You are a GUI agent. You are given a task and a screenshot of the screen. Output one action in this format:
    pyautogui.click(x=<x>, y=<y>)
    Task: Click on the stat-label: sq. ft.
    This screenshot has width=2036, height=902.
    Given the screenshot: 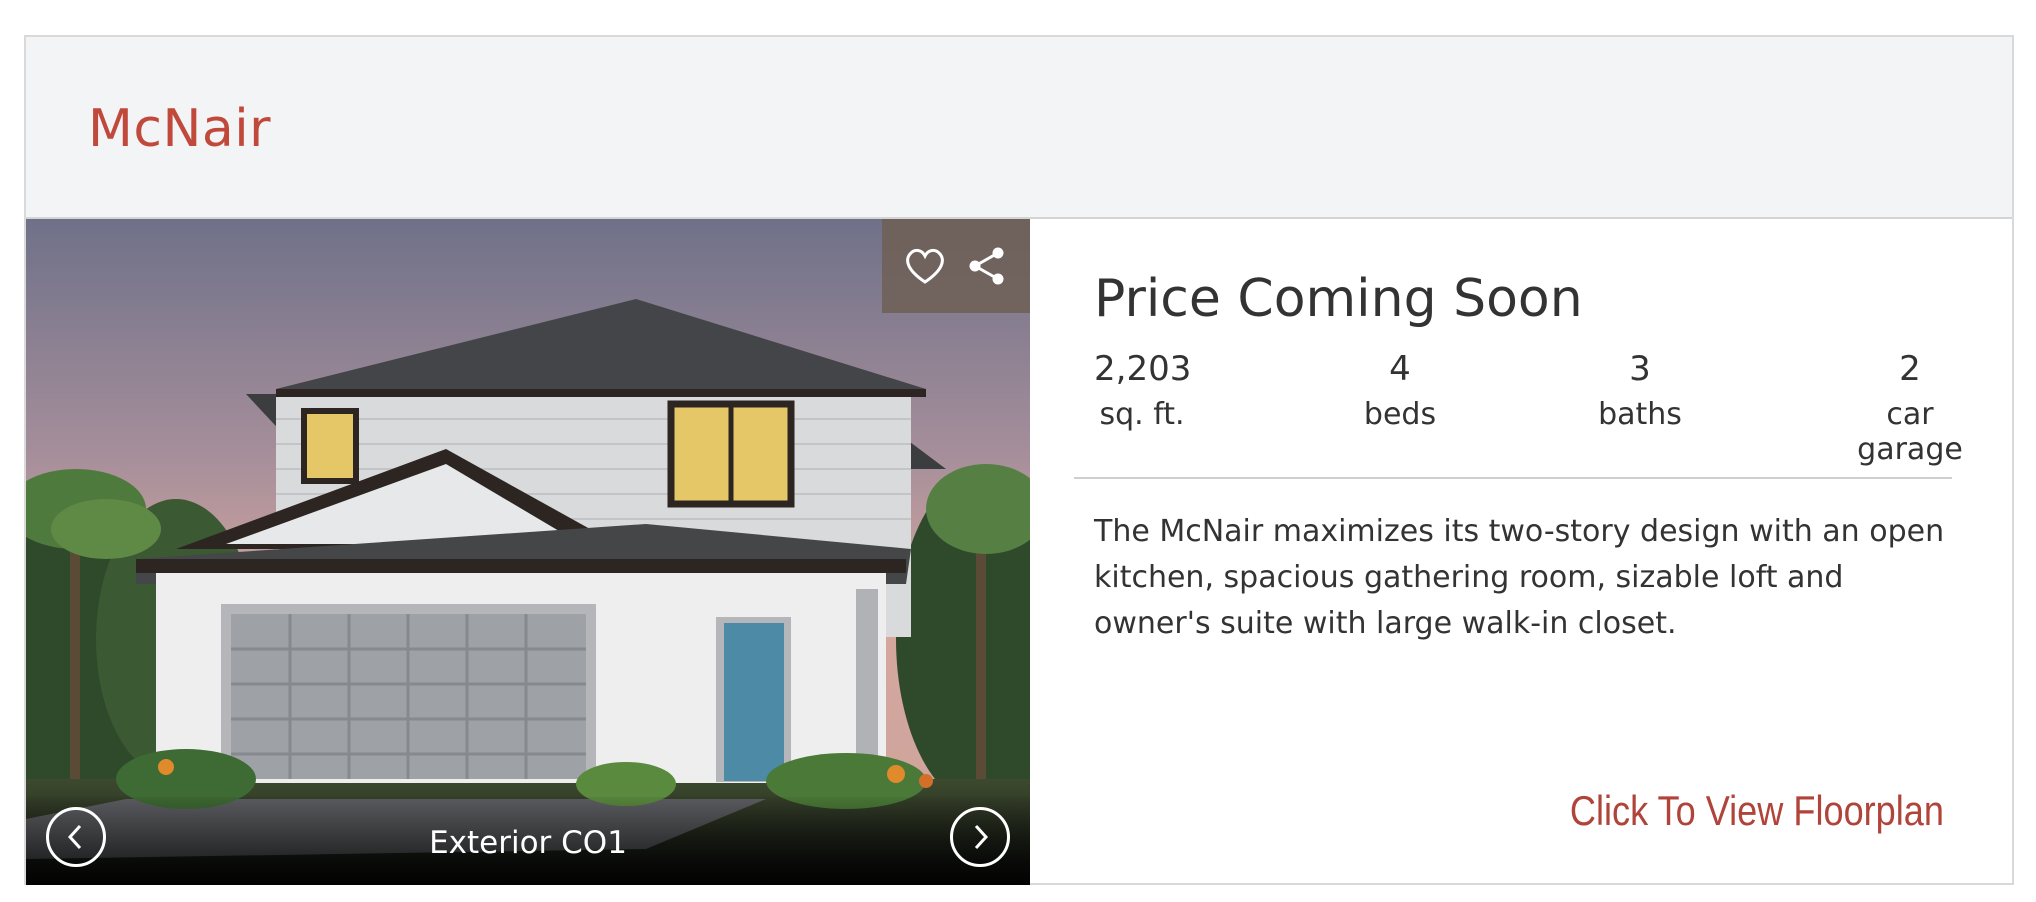 What is the action you would take?
    pyautogui.click(x=1142, y=414)
    